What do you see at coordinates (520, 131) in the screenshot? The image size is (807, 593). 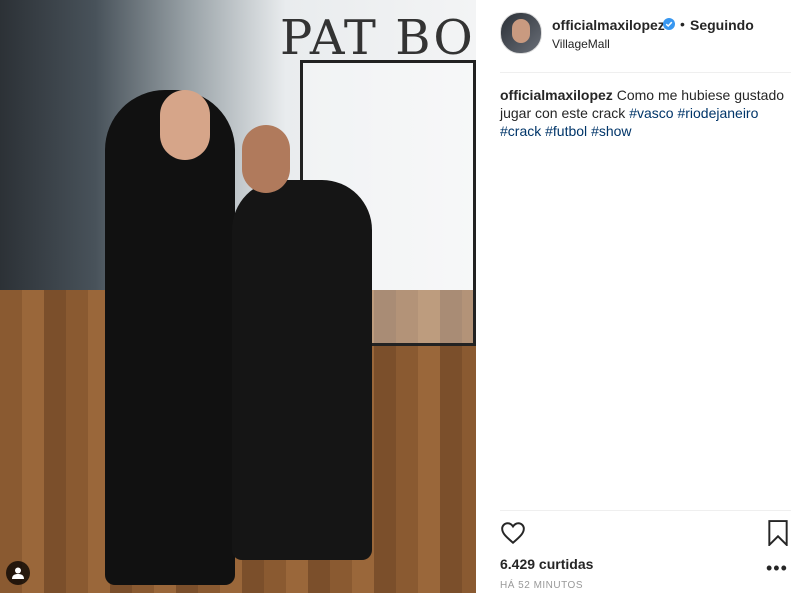 I see `hashtag-link: #crack` at bounding box center [520, 131].